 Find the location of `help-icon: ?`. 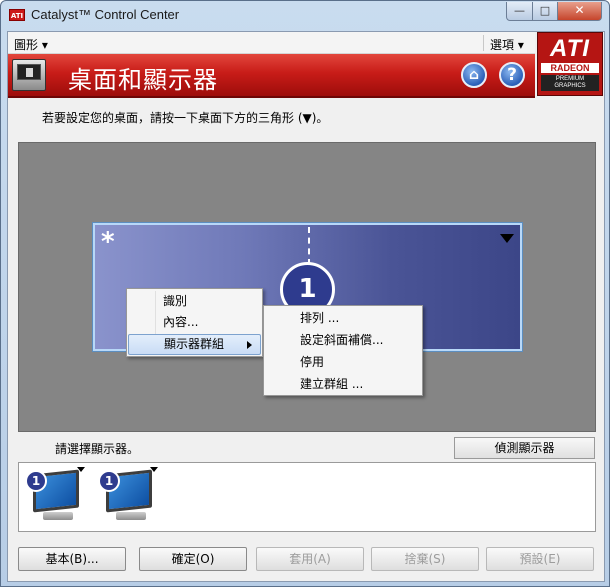

help-icon: ? is located at coordinates (512, 75).